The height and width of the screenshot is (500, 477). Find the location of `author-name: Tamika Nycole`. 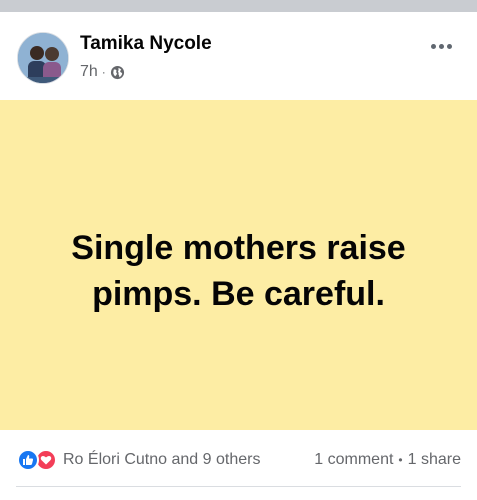

author-name: Tamika Nycole is located at coordinates (146, 44).